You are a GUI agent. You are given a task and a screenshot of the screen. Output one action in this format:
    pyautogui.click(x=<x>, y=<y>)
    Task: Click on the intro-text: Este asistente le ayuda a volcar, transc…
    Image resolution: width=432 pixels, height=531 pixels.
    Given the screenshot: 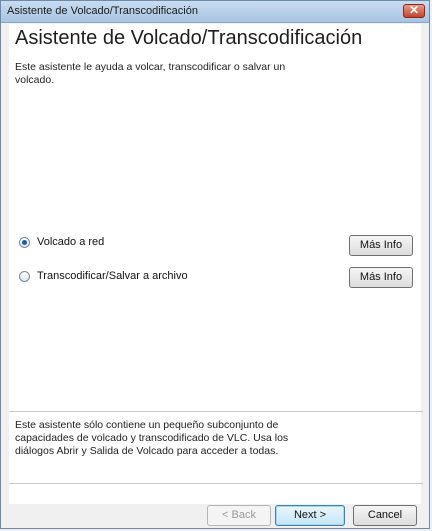 What is the action you would take?
    pyautogui.click(x=150, y=73)
    